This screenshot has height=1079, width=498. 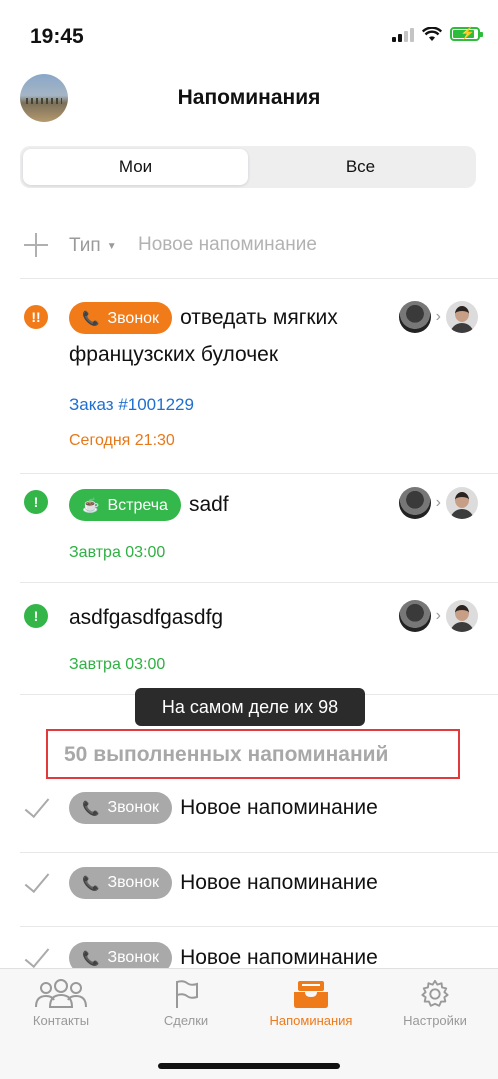 I want to click on completed-highlight: 50 выполненных напоминаний, so click(x=253, y=754).